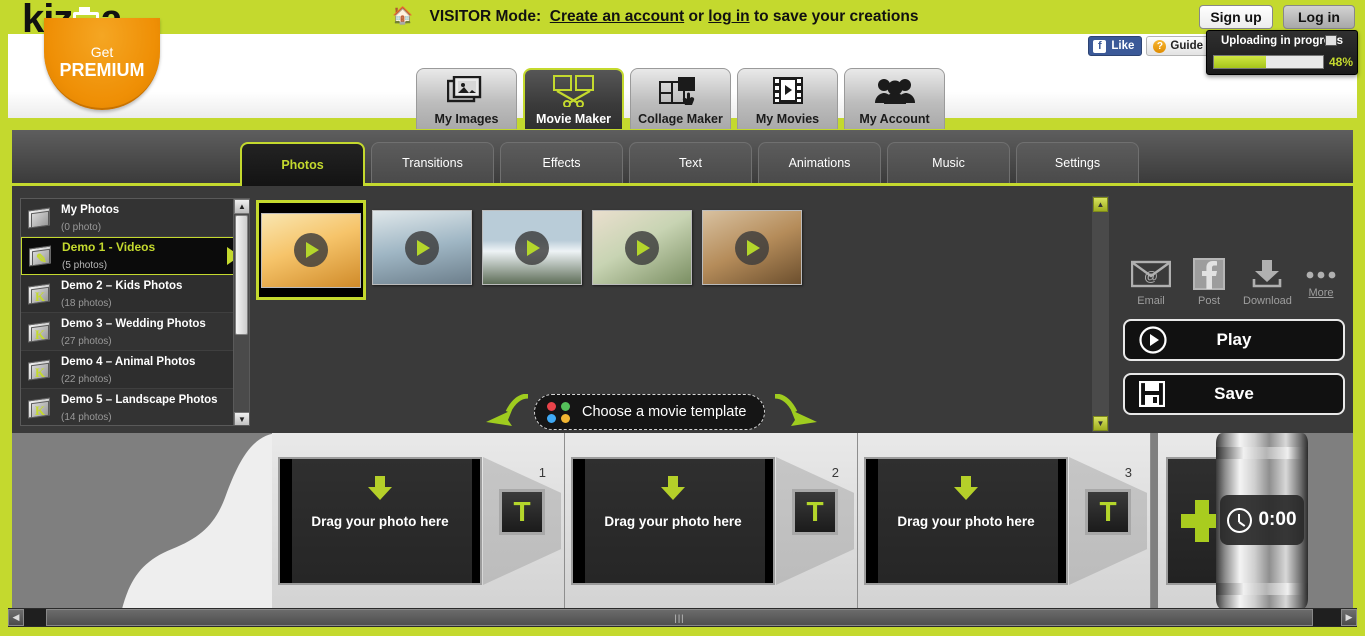  What do you see at coordinates (796, 410) in the screenshot?
I see `right-arrow-decoration` at bounding box center [796, 410].